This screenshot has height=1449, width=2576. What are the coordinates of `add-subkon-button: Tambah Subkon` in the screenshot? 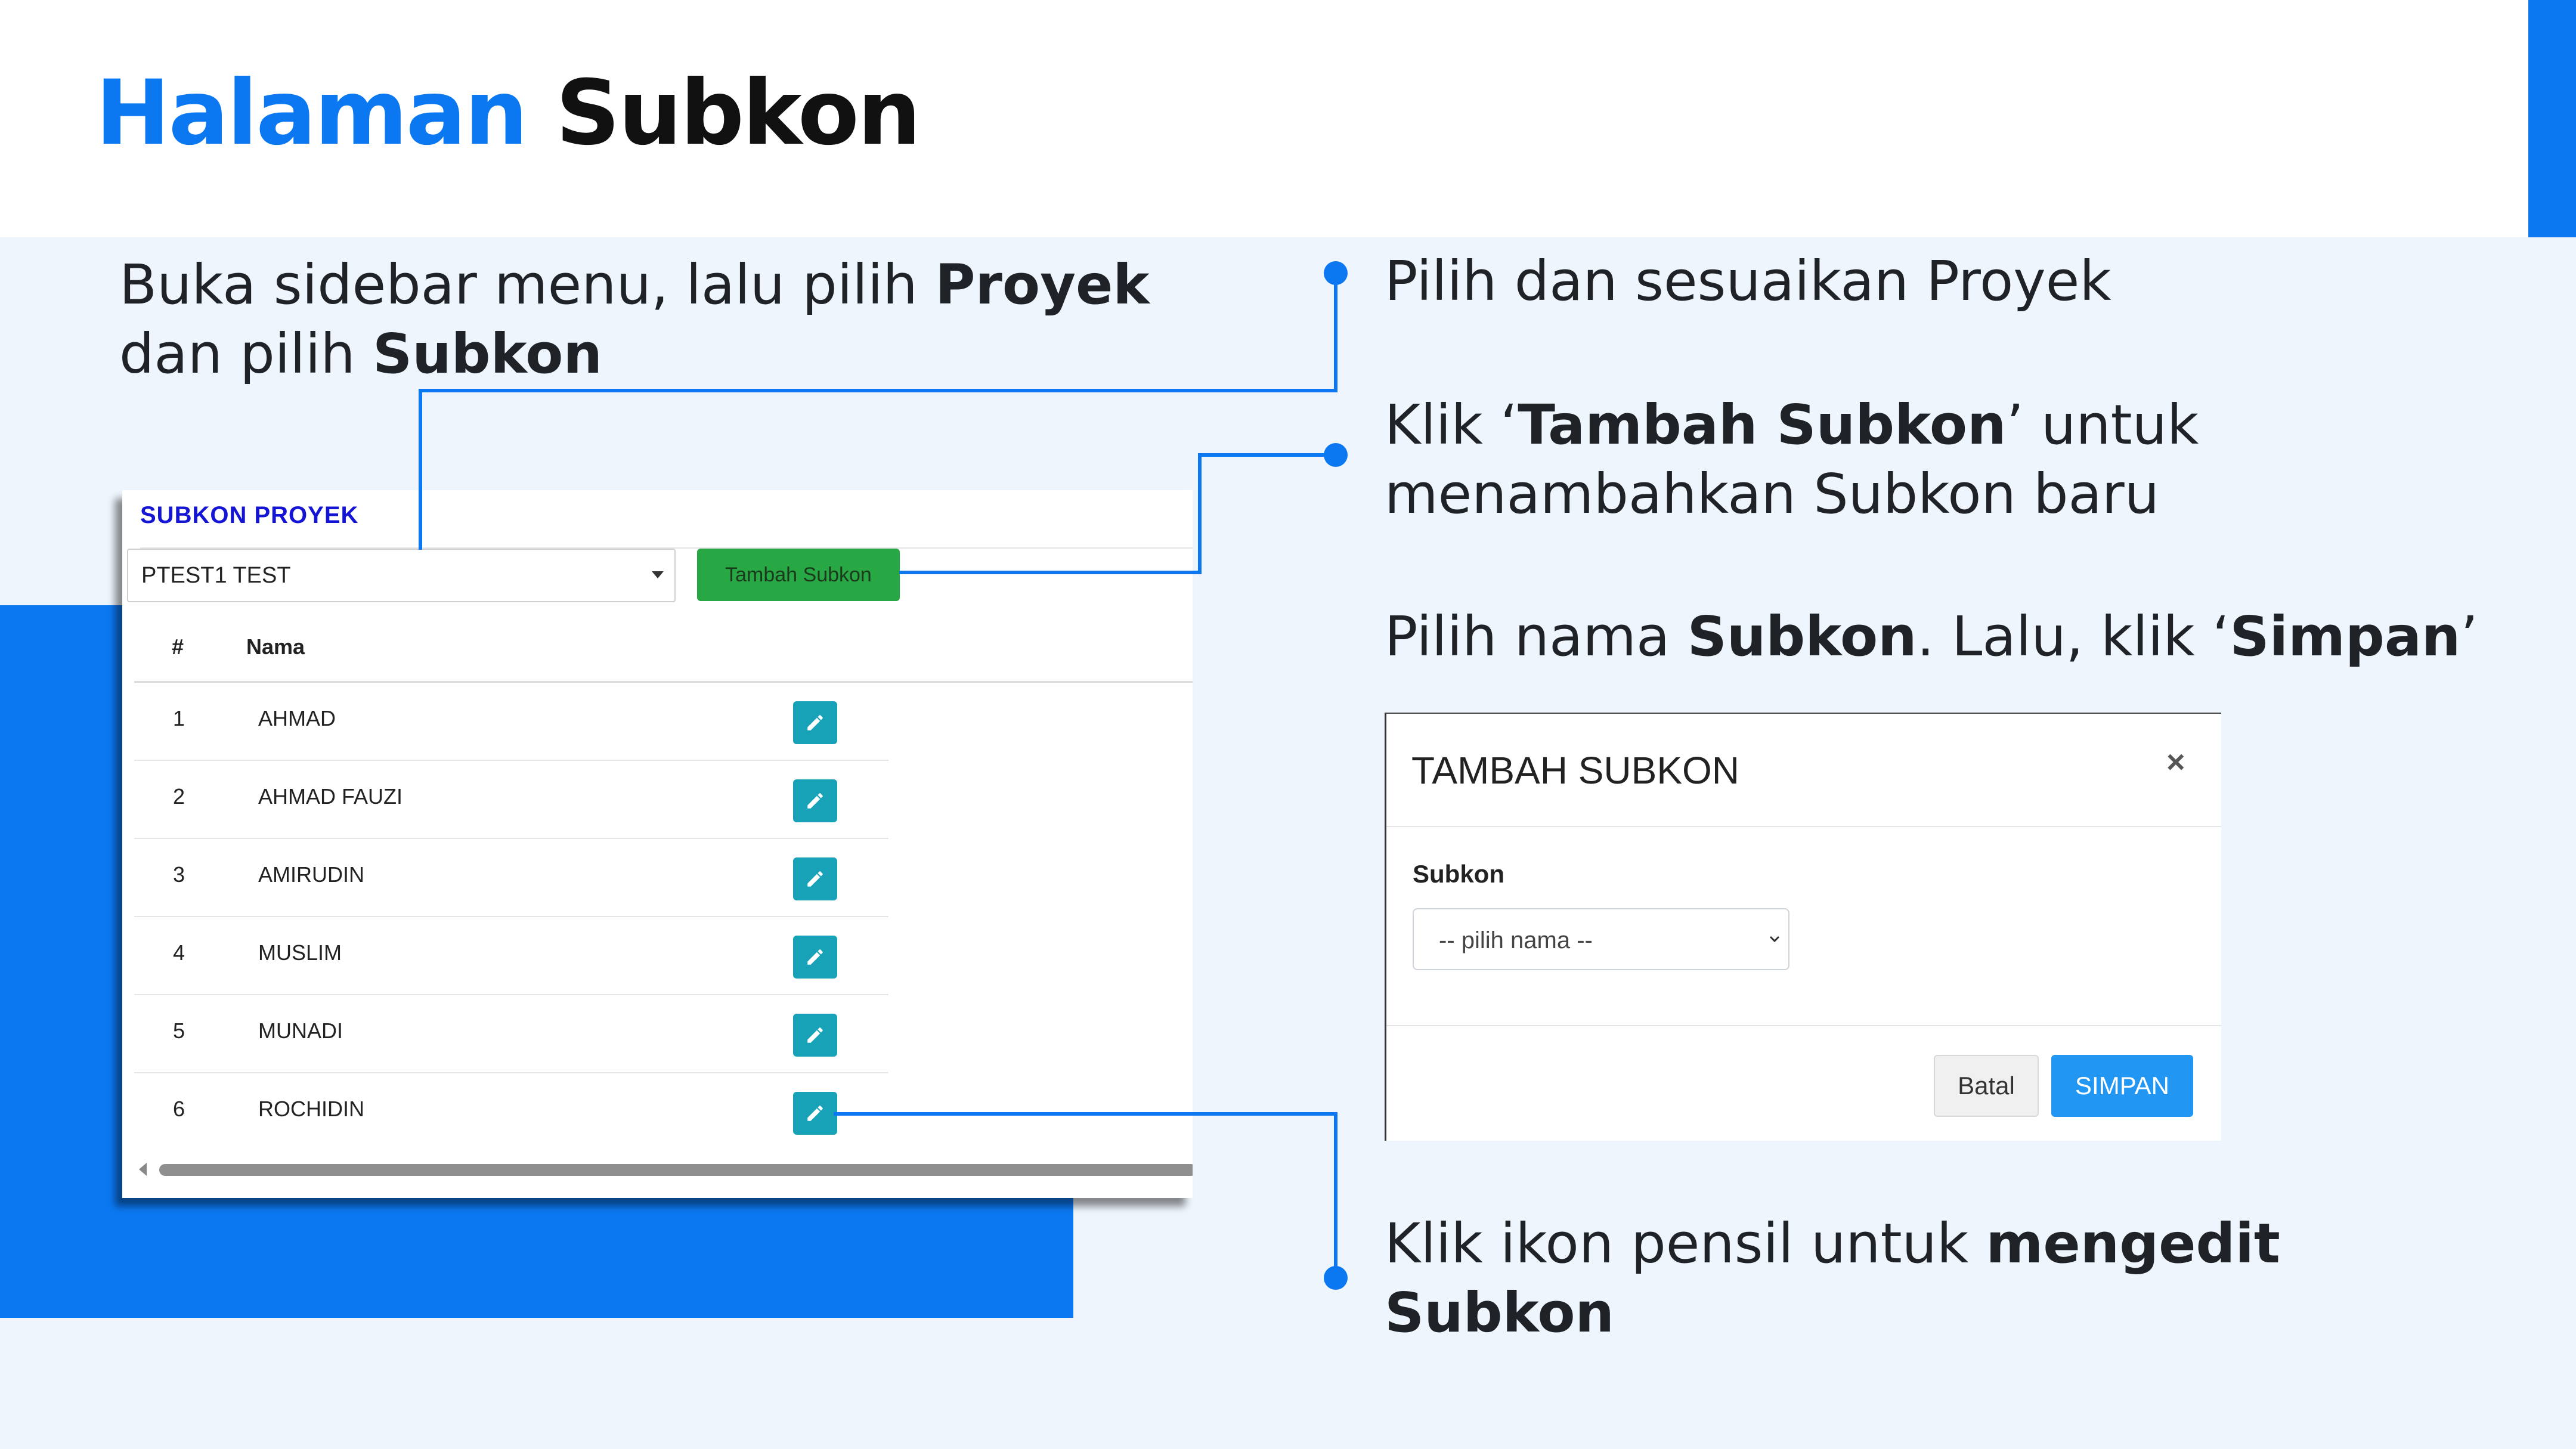 It's located at (798, 575).